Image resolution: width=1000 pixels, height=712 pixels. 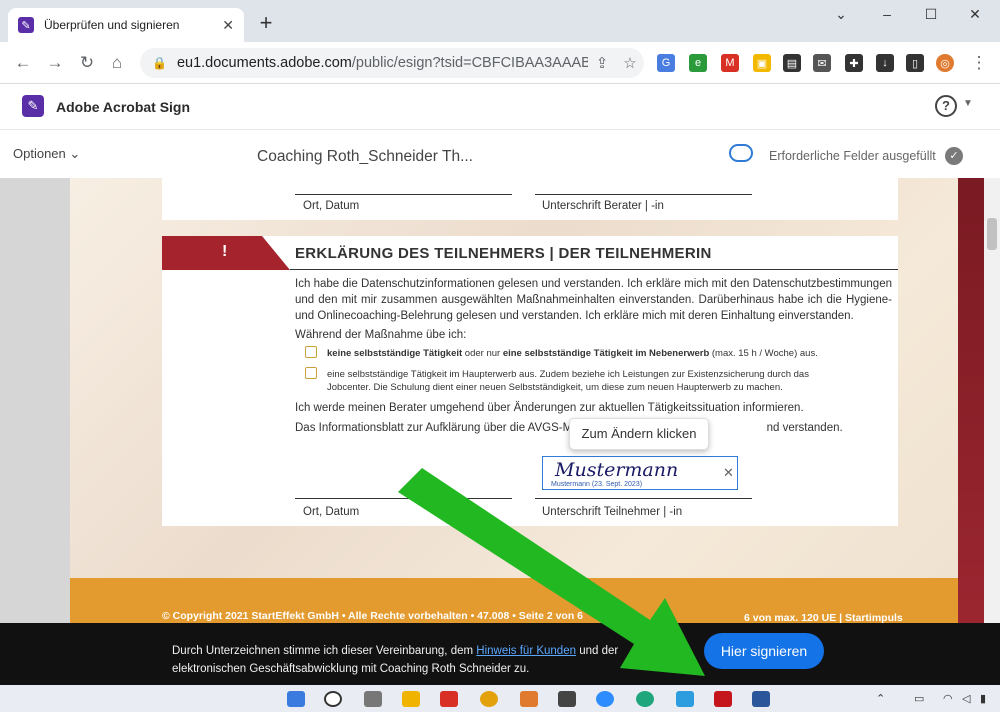 What do you see at coordinates (117, 63) in the screenshot?
I see `home-icon: ⌂` at bounding box center [117, 63].